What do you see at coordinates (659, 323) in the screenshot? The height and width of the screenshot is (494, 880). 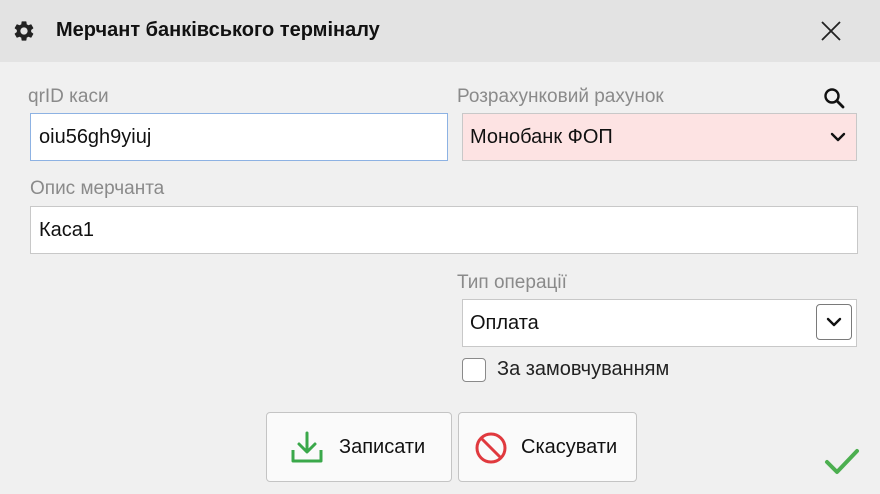 I see `operation-type-select: Оплата` at bounding box center [659, 323].